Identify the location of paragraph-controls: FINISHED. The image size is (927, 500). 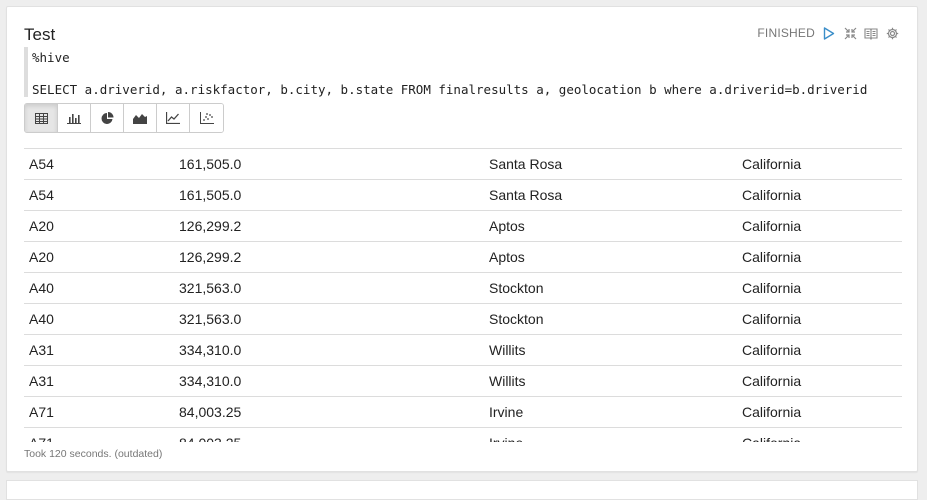
(828, 33).